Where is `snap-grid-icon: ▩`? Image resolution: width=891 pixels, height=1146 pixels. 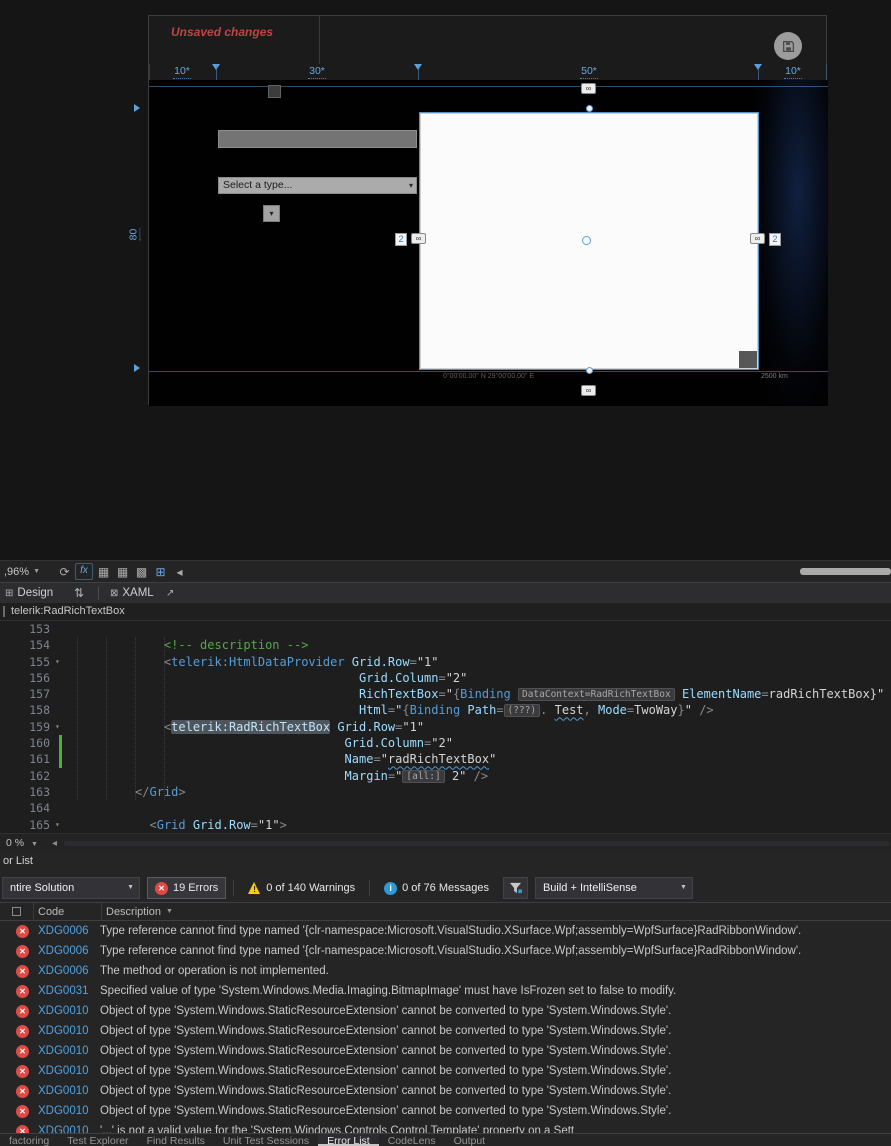 snap-grid-icon: ▩ is located at coordinates (141, 572).